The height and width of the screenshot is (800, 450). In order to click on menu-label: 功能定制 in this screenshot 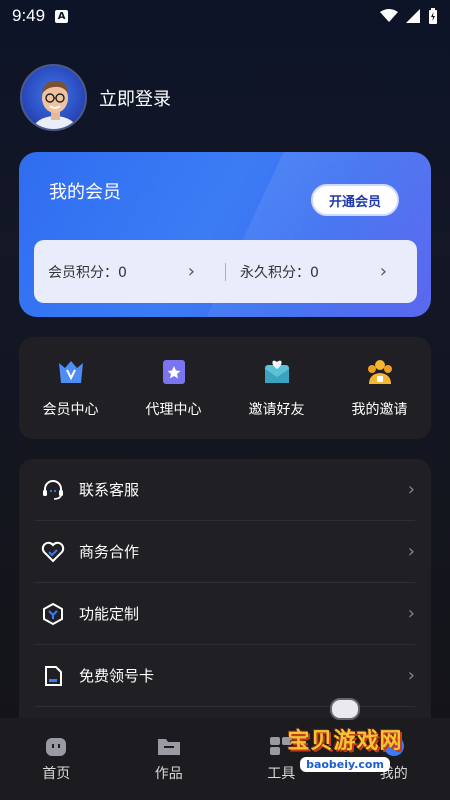, I will do `click(109, 614)`.